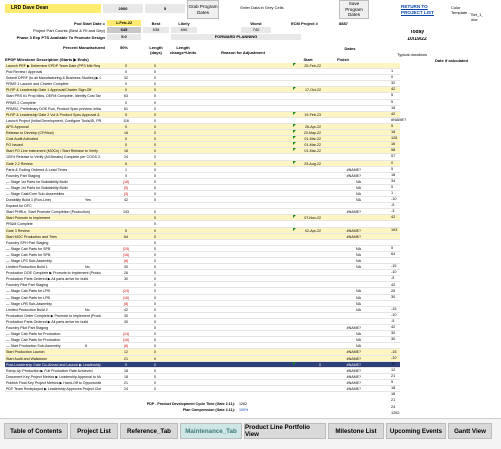 Image resolution: width=501 pixels, height=449 pixels. I want to click on date-calculated-label: Date if calculated, so click(451, 60).